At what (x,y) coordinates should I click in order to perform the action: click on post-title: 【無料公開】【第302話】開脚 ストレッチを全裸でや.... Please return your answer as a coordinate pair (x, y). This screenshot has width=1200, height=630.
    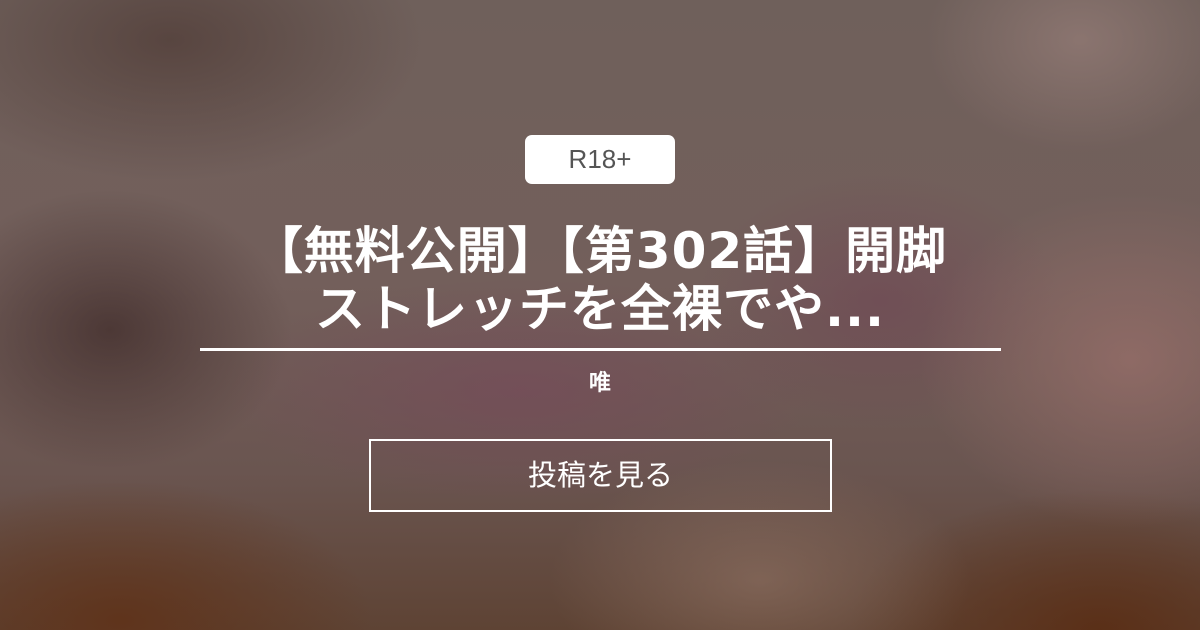
    Looking at the image, I should click on (600, 280).